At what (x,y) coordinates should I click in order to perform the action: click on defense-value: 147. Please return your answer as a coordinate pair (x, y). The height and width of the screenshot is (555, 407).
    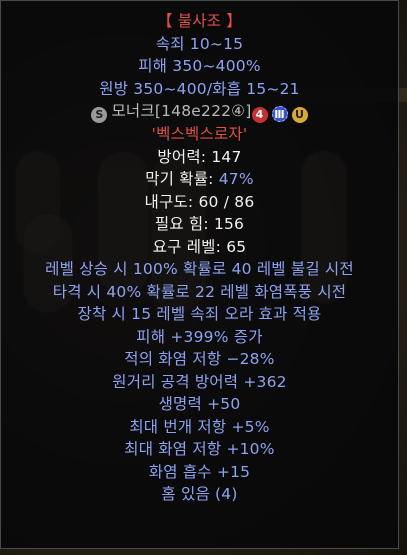
    Looking at the image, I should click on (226, 156).